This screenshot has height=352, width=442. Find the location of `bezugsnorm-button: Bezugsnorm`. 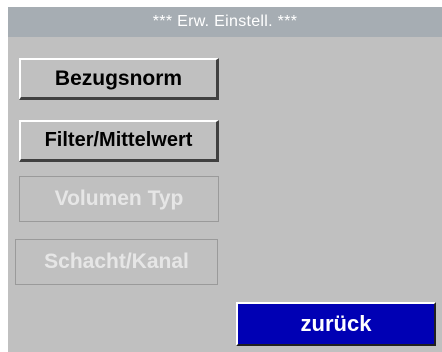

bezugsnorm-button: Bezugsnorm is located at coordinates (119, 79).